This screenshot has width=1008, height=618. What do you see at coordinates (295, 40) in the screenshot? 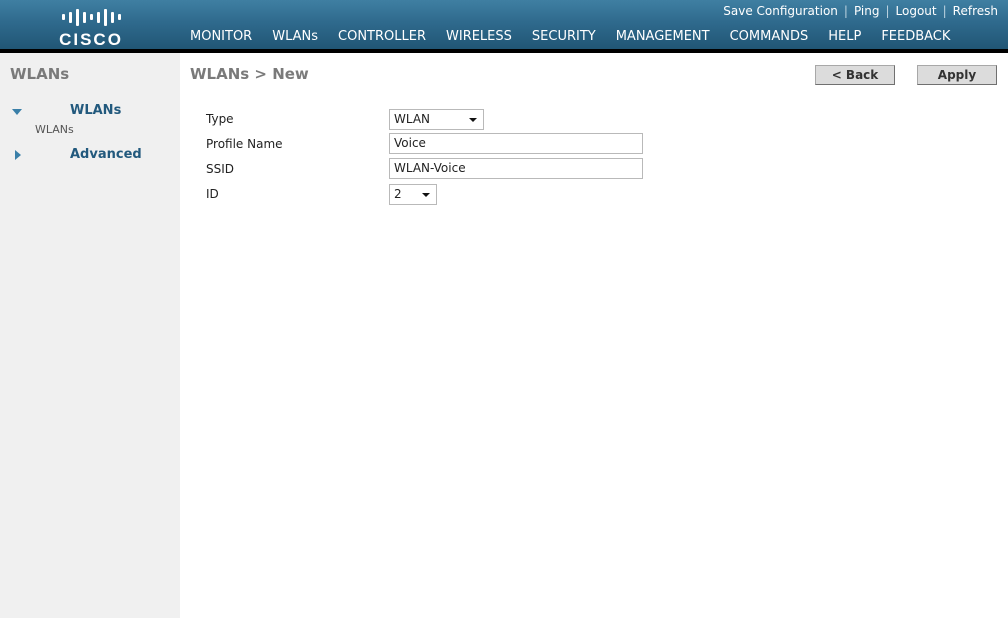
I see `nav-wlans: WLANs` at bounding box center [295, 40].